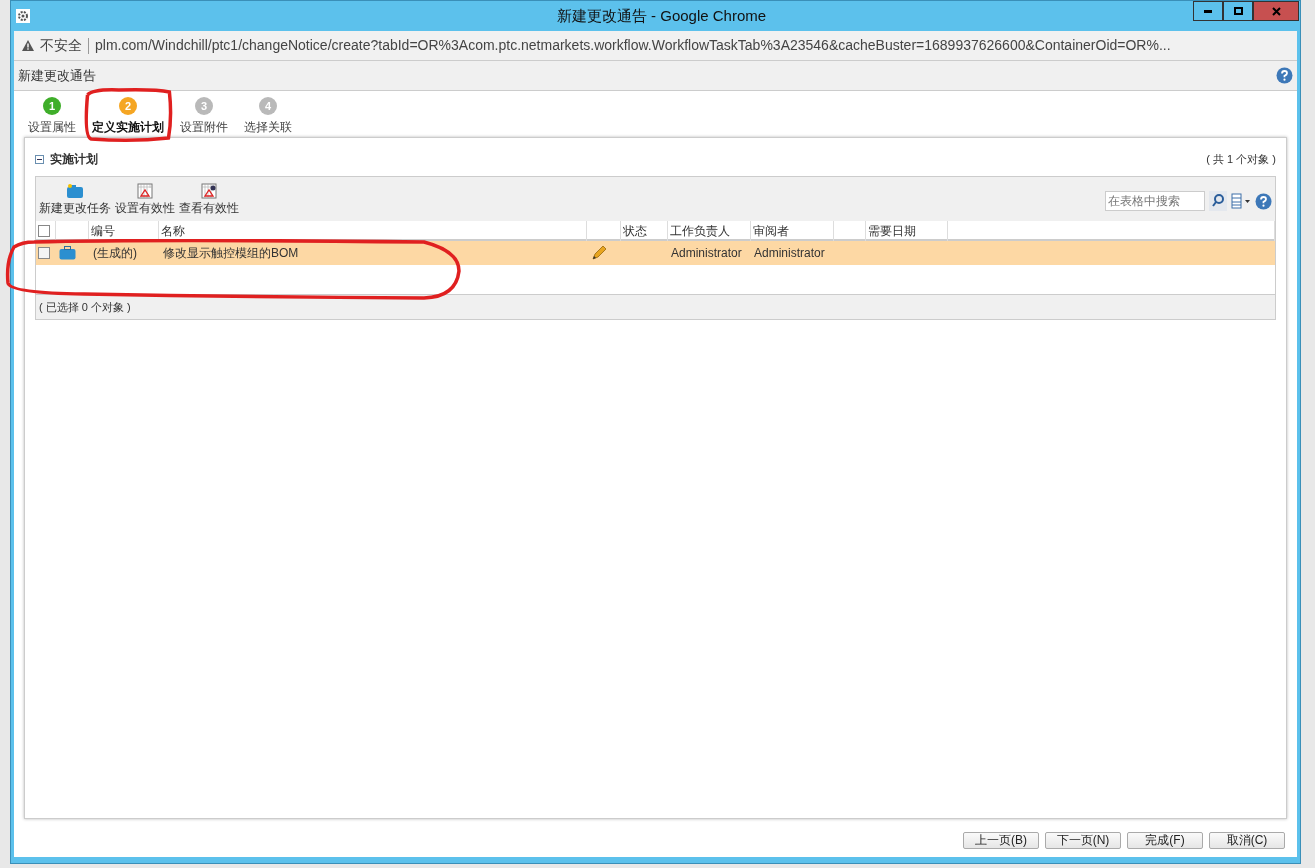 The height and width of the screenshot is (868, 1315). Describe the element at coordinates (231, 253) in the screenshot. I see `table-cell-text: 修改显示触控模组的BOM` at that location.